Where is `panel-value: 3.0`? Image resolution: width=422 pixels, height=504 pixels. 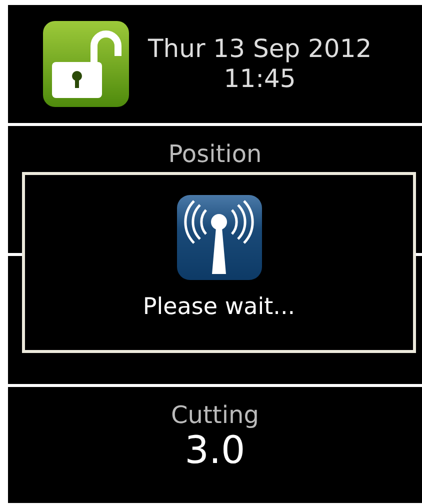
panel-value: 3.0 is located at coordinates (215, 450).